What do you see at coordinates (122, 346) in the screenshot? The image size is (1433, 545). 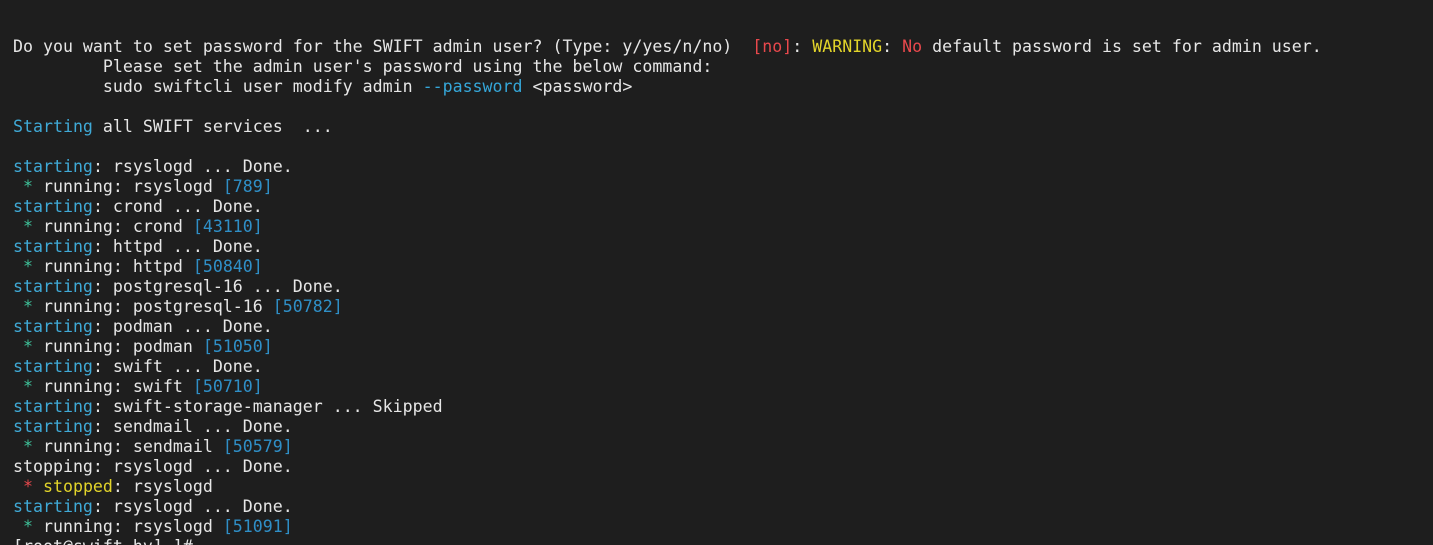 I see `line-segment: running: podman` at bounding box center [122, 346].